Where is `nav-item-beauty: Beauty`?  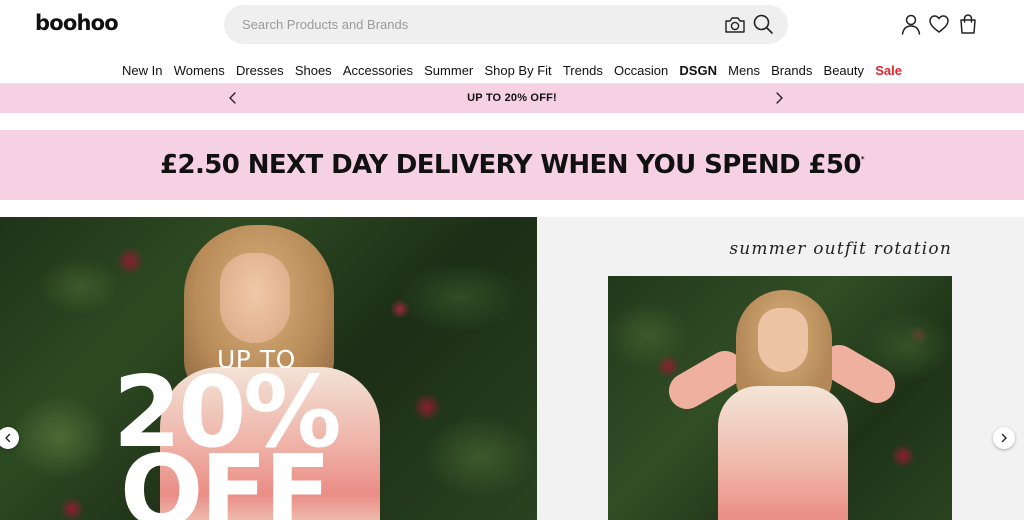
nav-item-beauty: Beauty is located at coordinates (844, 70).